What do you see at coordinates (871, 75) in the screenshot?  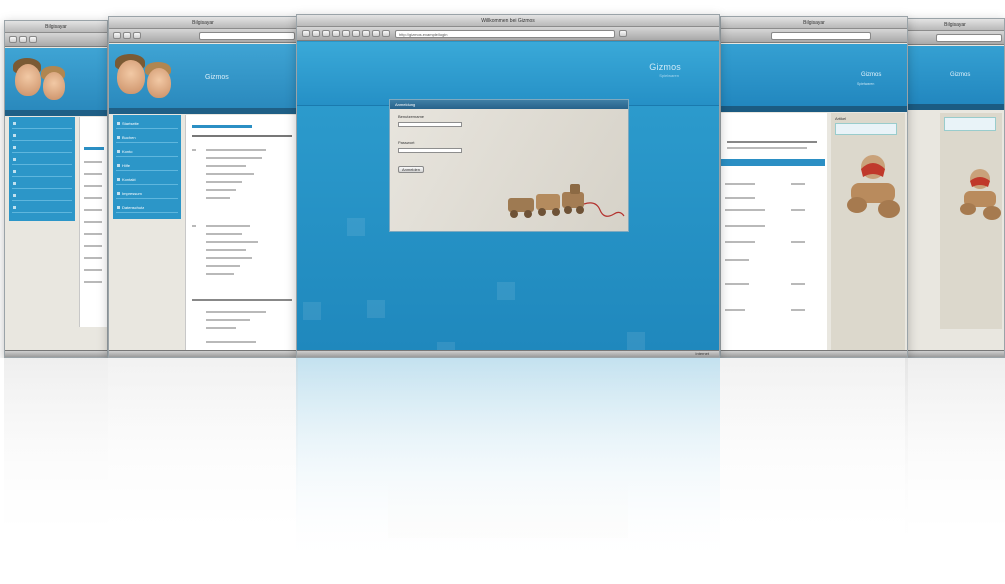 I see `site-logo: Gizmos` at bounding box center [871, 75].